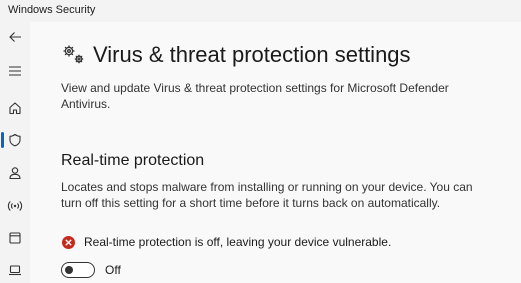 The height and width of the screenshot is (283, 521). Describe the element at coordinates (78, 270) in the screenshot. I see `realtime-protection-toggle` at that location.